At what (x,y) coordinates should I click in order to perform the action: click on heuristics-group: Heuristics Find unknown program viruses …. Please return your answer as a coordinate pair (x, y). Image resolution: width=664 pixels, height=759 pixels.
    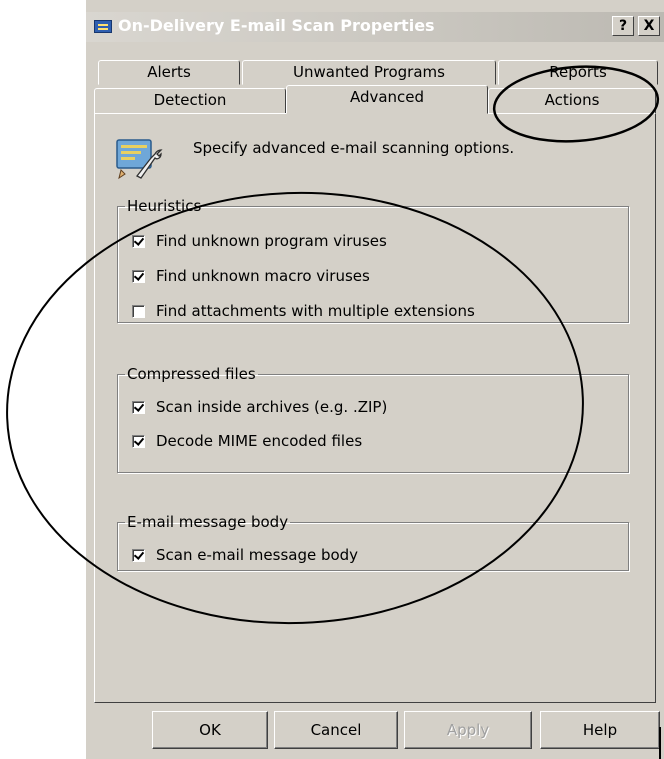
    Looking at the image, I should click on (373, 260).